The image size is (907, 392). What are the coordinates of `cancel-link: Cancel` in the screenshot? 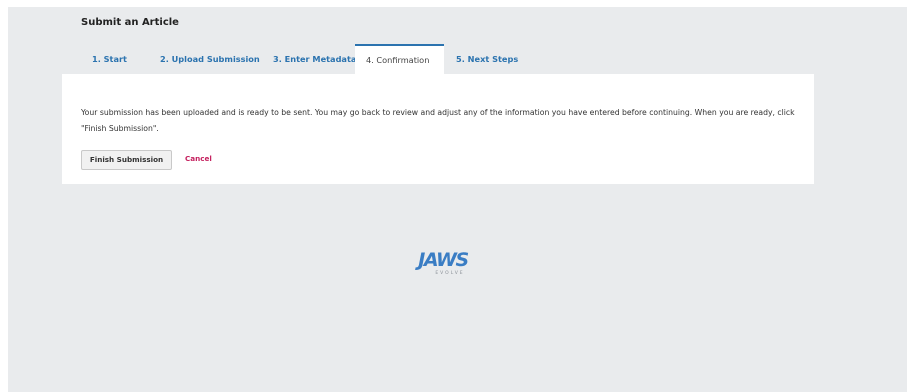 It's located at (198, 158).